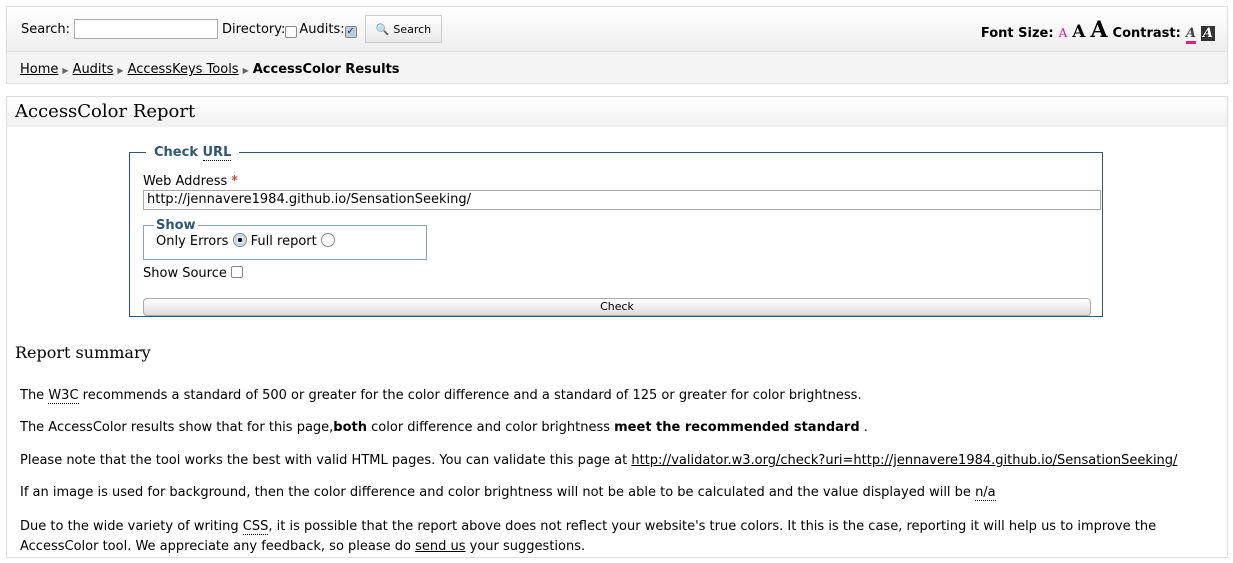  I want to click on show-source-row: Show Source, so click(193, 273).